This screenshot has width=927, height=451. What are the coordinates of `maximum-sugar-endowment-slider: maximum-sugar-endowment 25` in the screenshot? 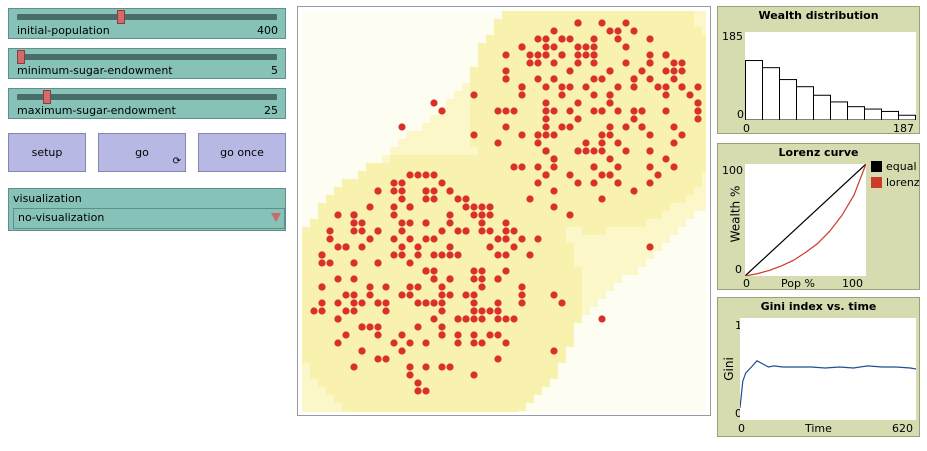 It's located at (147, 103).